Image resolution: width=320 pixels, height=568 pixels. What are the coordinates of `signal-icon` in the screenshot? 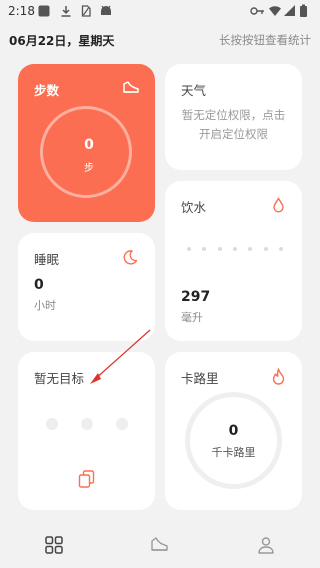 It's located at (289, 10).